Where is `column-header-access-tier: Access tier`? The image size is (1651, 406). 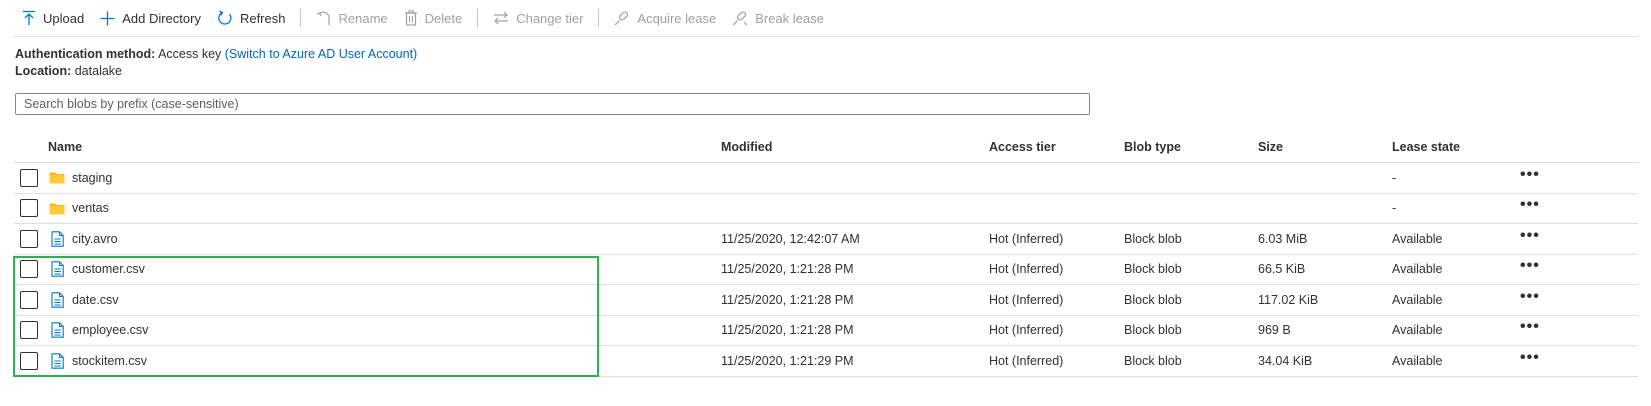
column-header-access-tier: Access tier is located at coordinates (1022, 146).